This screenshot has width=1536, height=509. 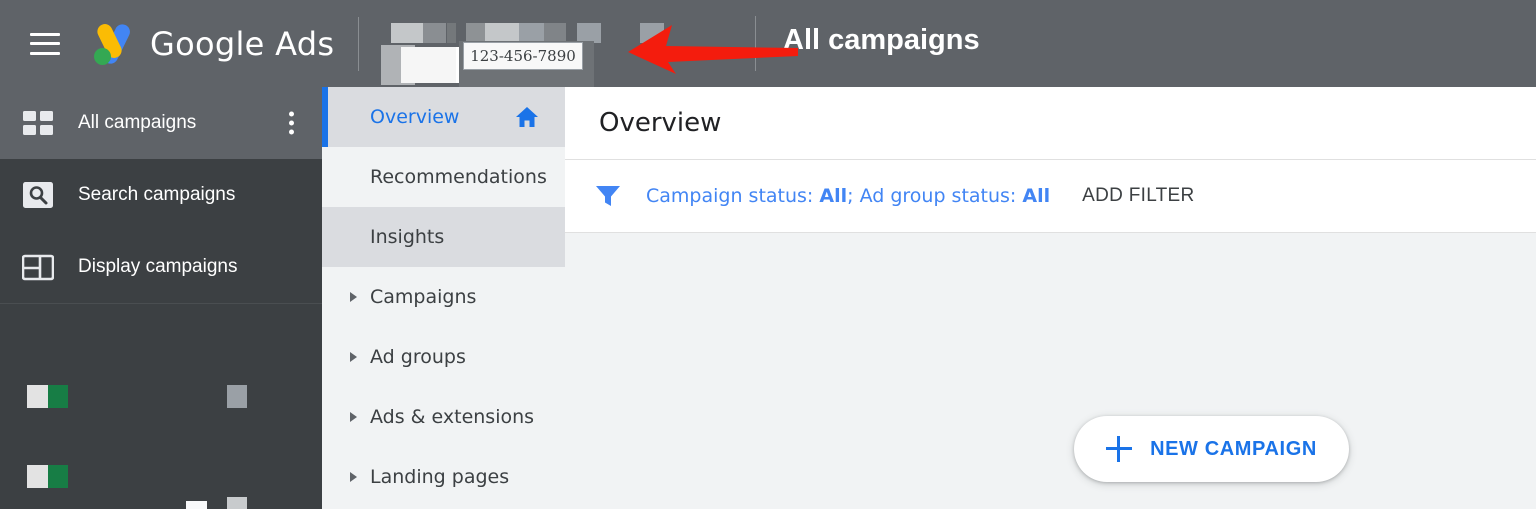 I want to click on subnav-item-overview: Overview, so click(x=443, y=117).